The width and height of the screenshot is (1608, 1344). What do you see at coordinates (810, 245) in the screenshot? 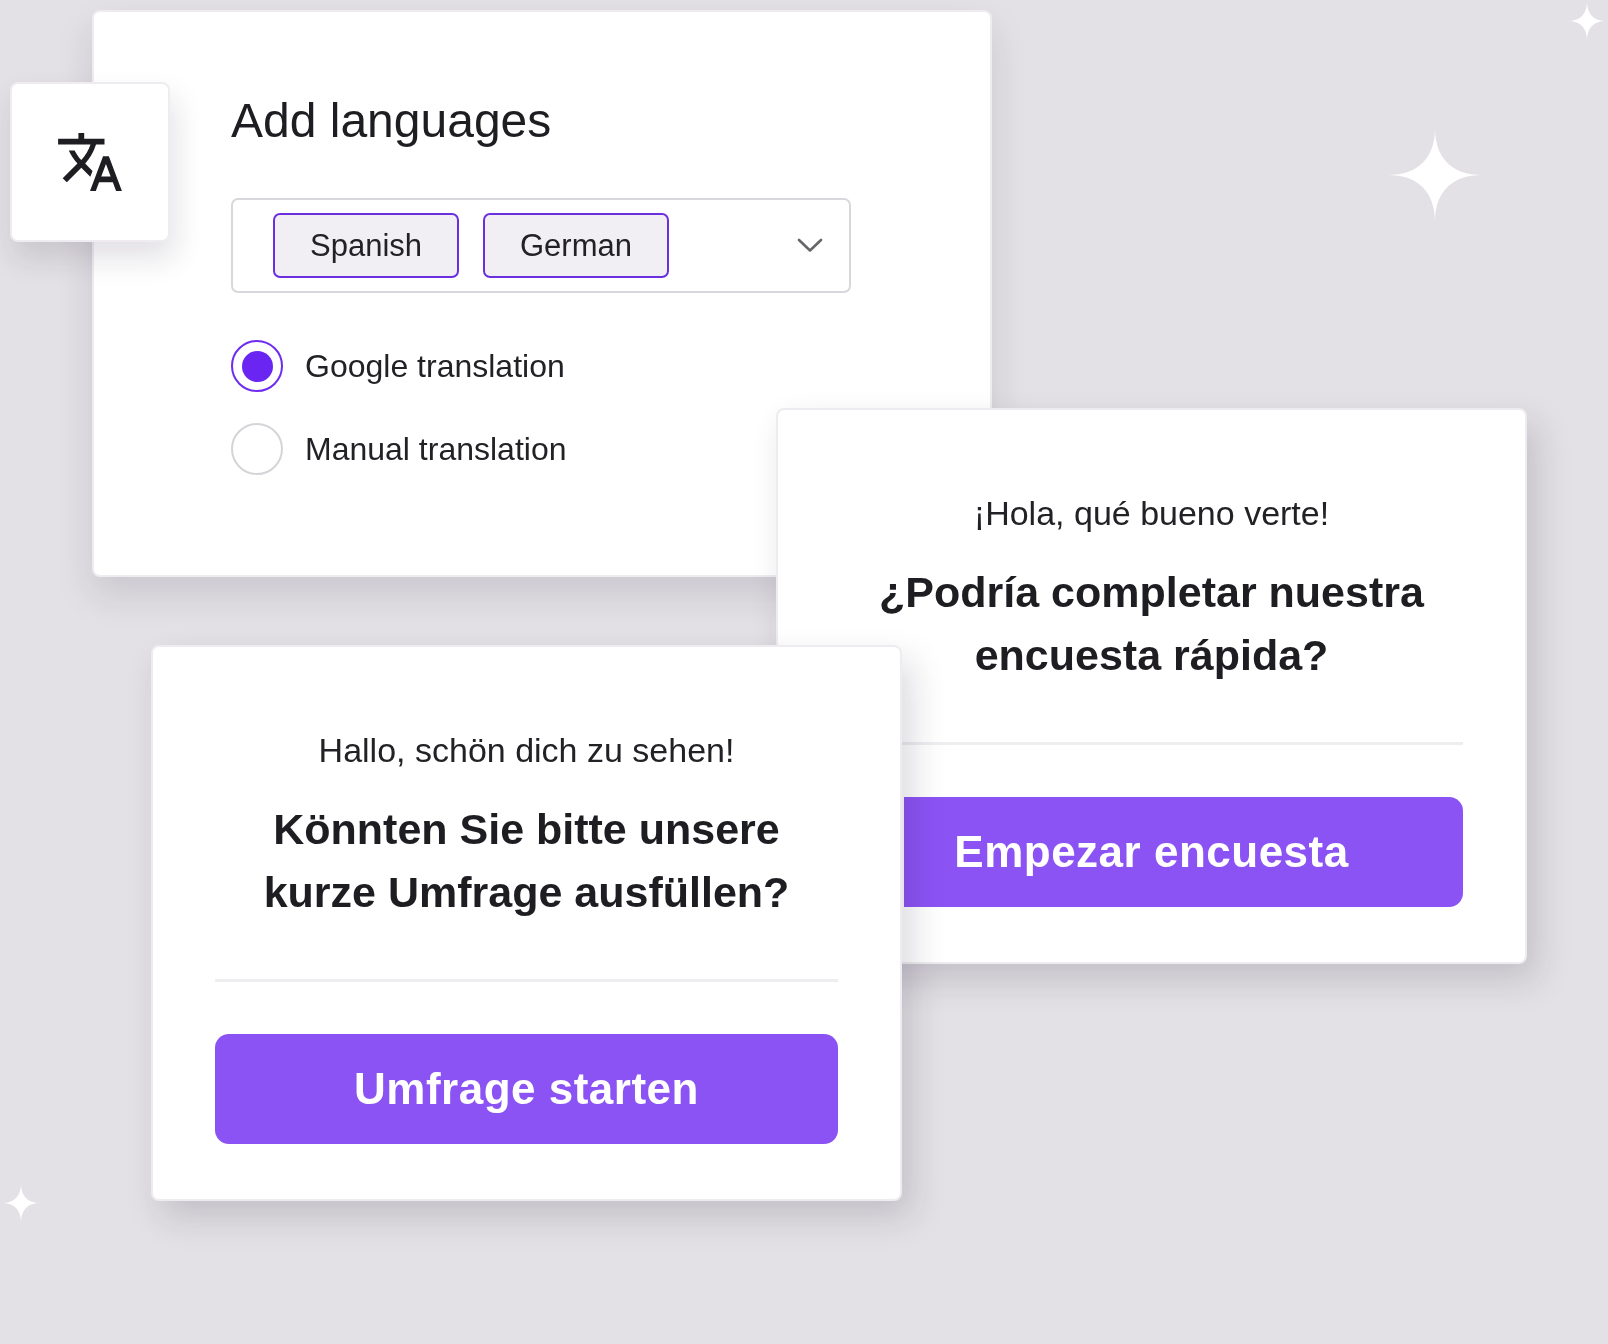
I see `chevron-down-icon` at bounding box center [810, 245].